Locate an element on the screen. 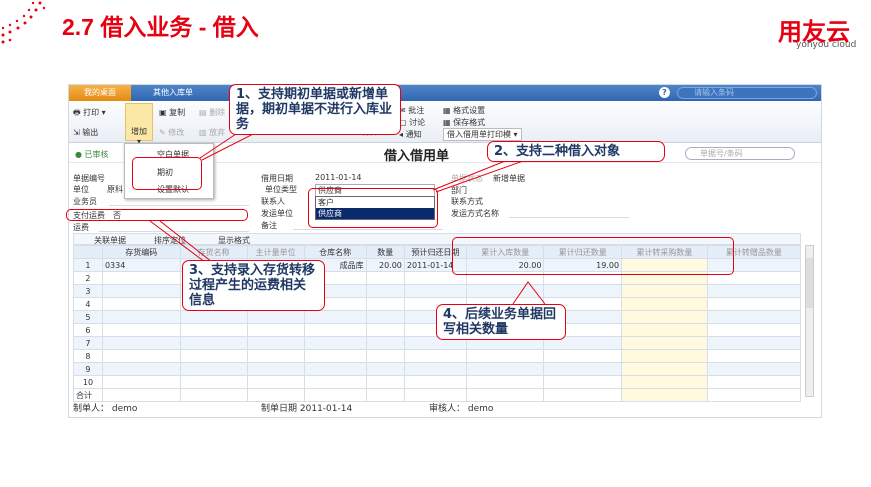  callout-2: 2、支持二种借入对象 is located at coordinates (576, 151).